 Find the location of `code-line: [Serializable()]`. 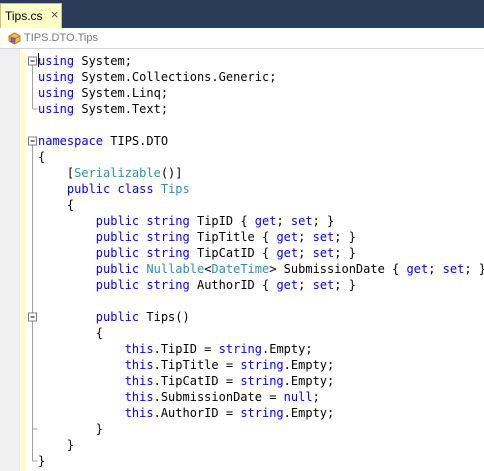

code-line: [Serializable()] is located at coordinates (110, 173).